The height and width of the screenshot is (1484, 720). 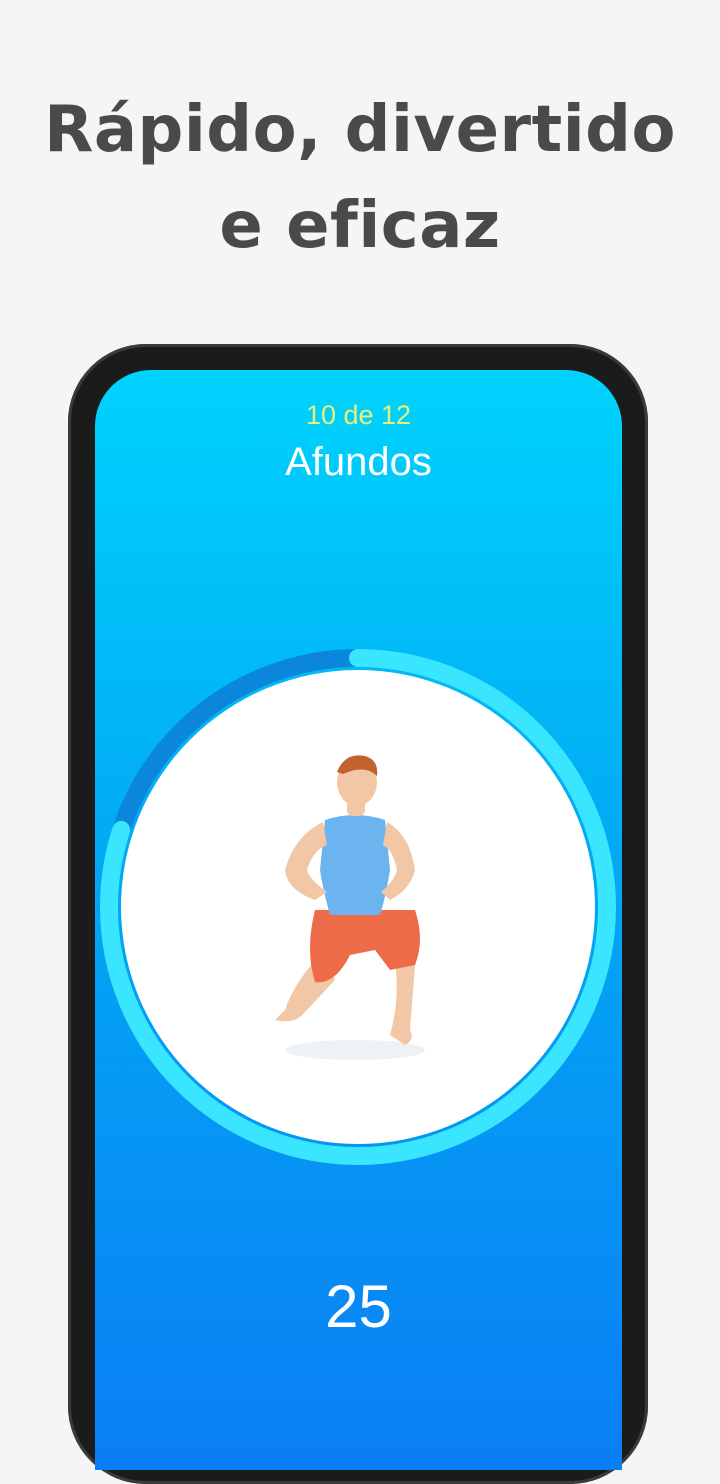 I want to click on lunge-exercise-figure-icon, so click(x=350, y=907).